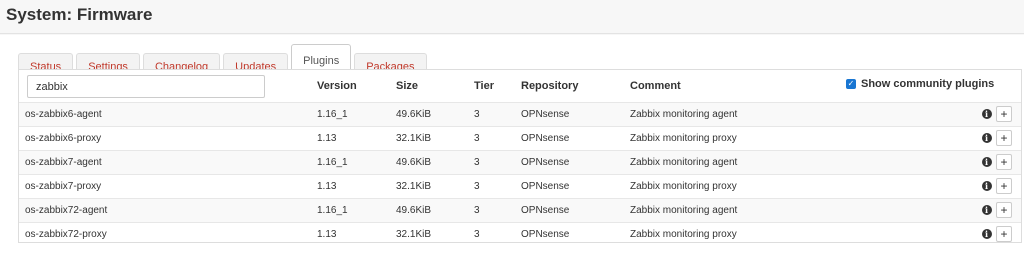 This screenshot has width=1024, height=259. What do you see at coordinates (66, 234) in the screenshot?
I see `plugin-name: os-zabbix72-proxy` at bounding box center [66, 234].